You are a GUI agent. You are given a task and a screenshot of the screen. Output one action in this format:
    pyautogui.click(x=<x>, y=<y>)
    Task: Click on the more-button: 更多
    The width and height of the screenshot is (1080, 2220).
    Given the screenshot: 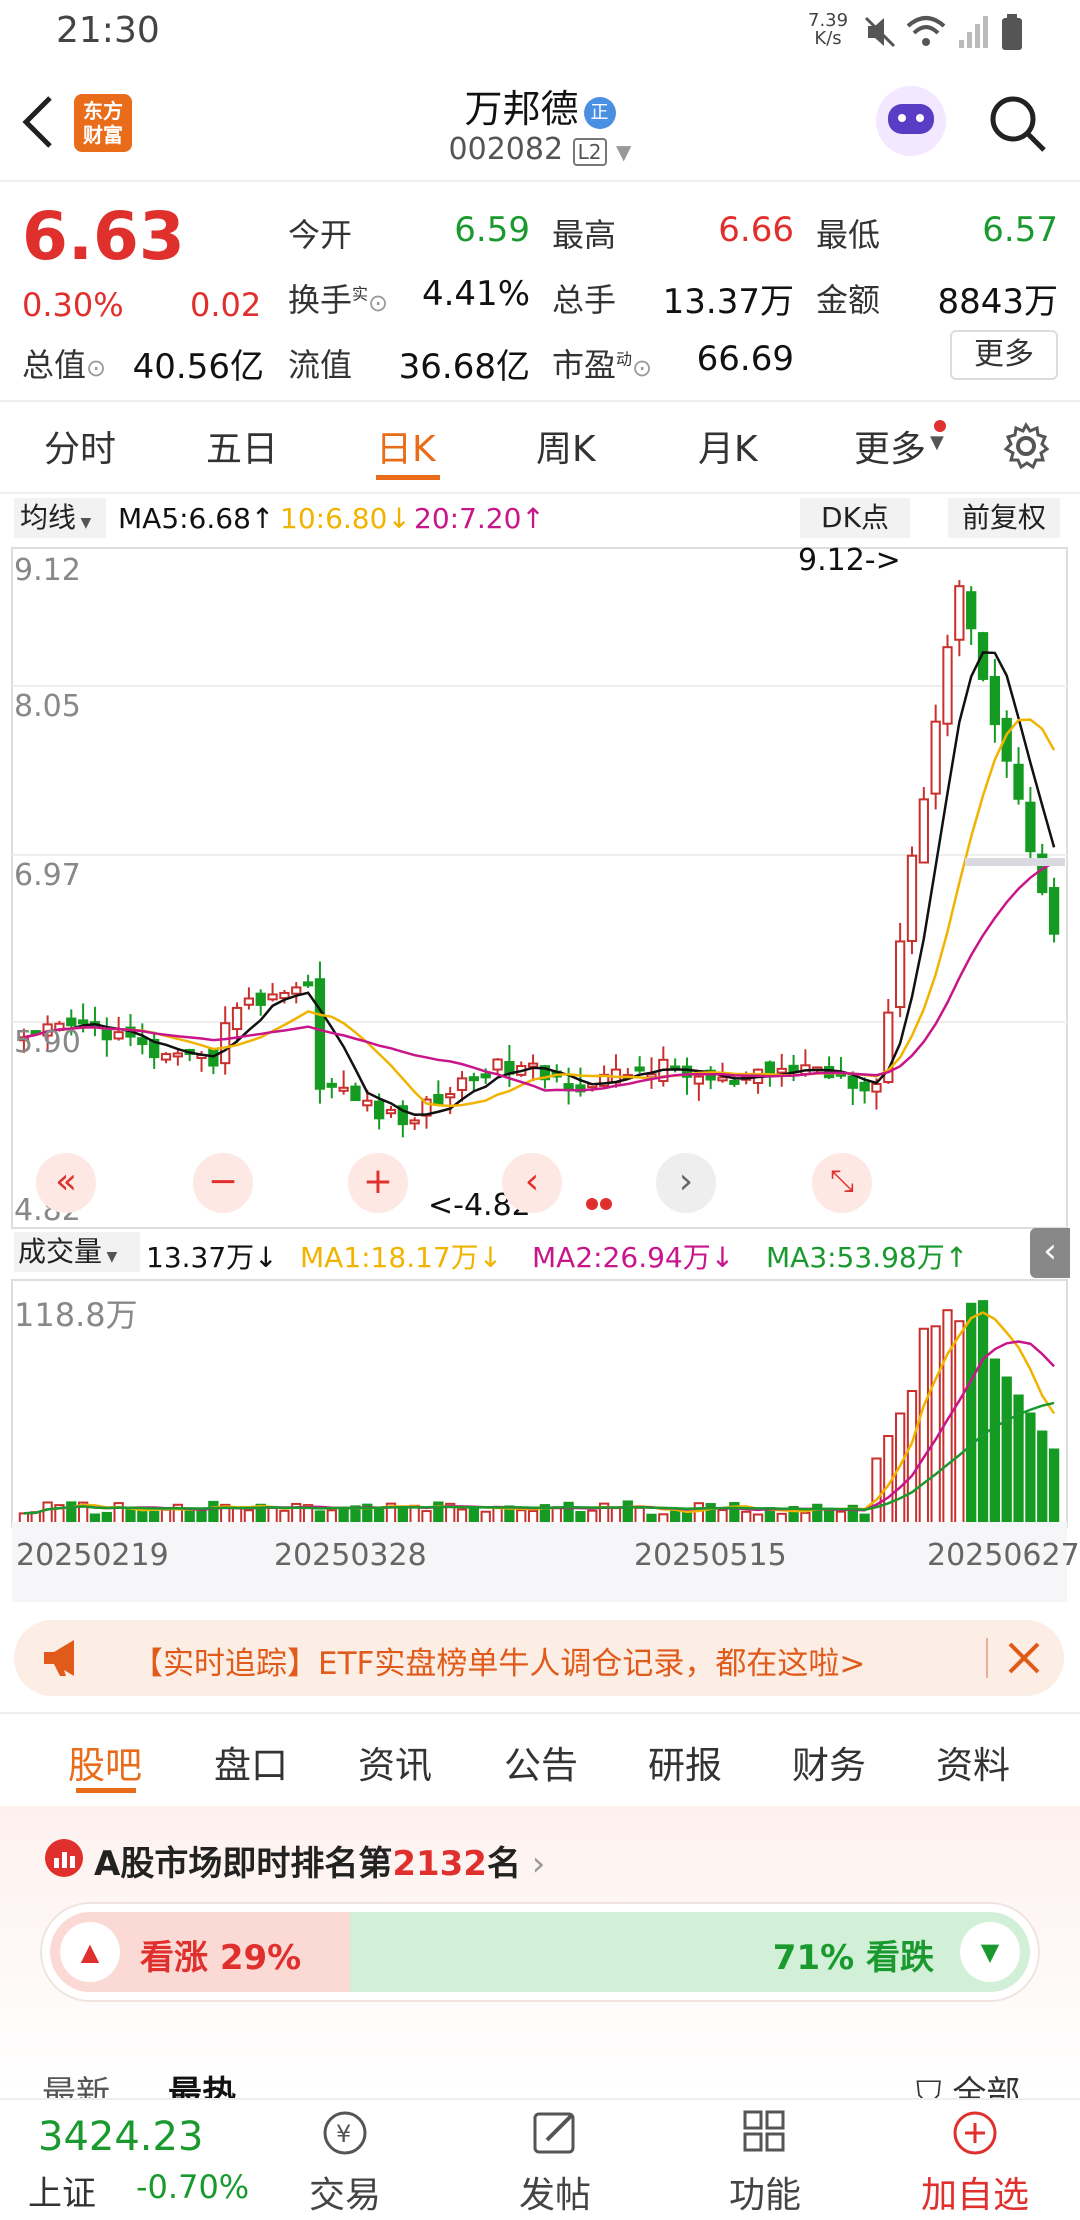 What is the action you would take?
    pyautogui.click(x=1004, y=355)
    